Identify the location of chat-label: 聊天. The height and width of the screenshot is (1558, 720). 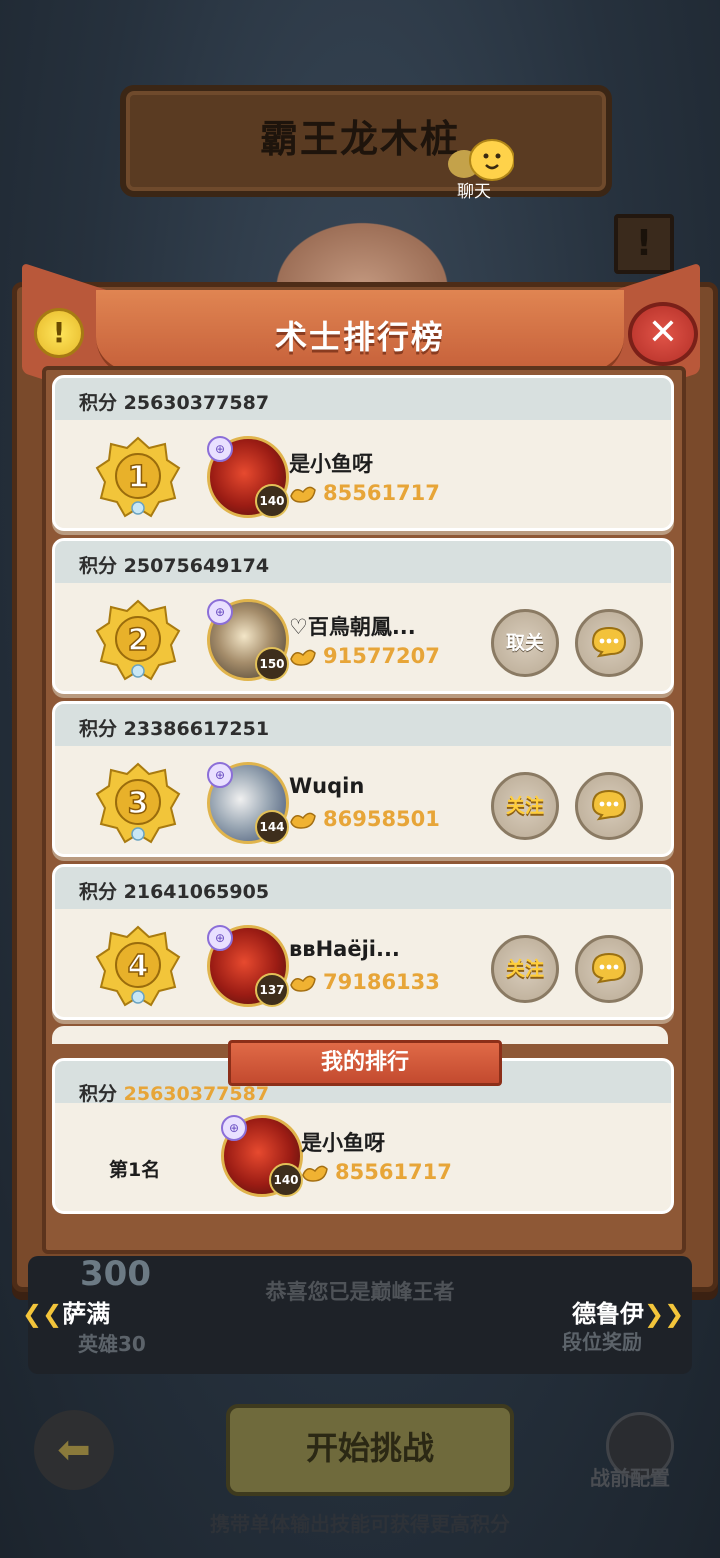
(474, 189).